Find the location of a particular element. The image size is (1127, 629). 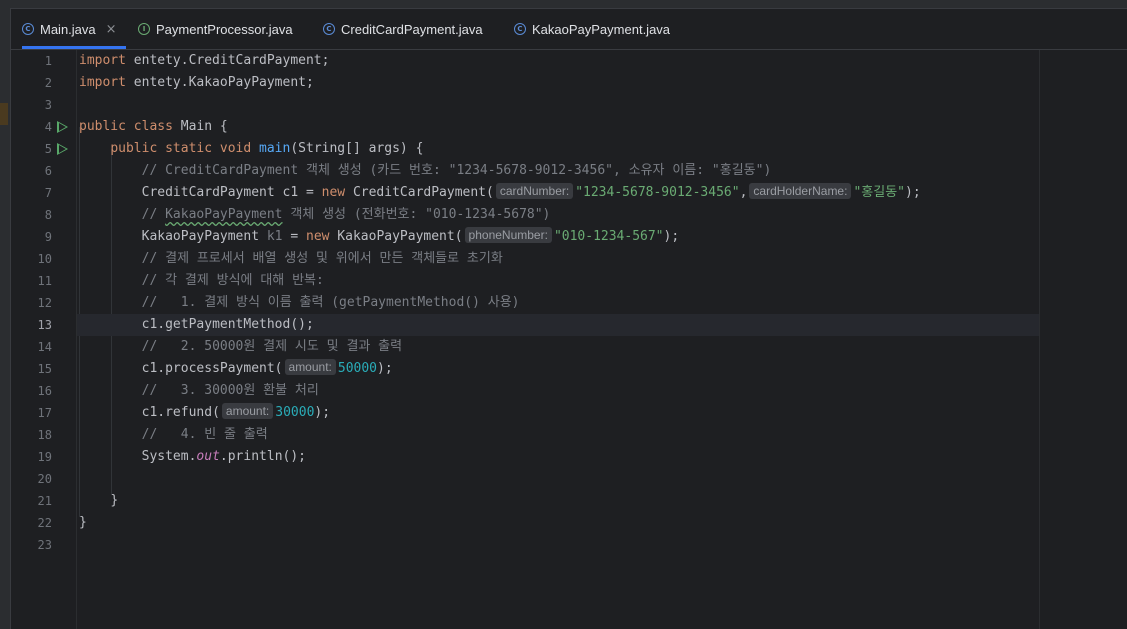

line-number: 22 is located at coordinates (44, 523).